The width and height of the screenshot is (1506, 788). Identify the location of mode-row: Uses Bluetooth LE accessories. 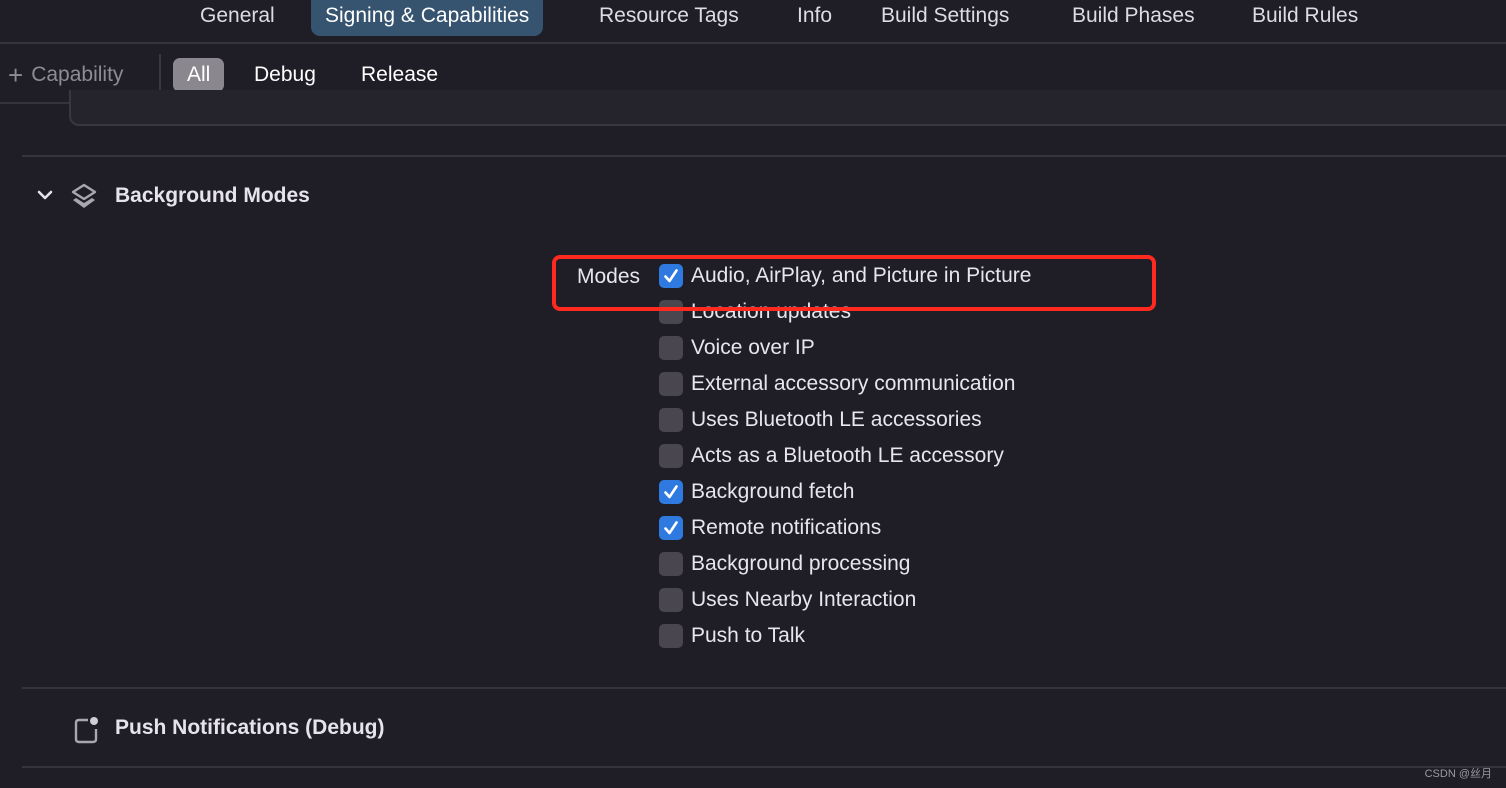
(820, 420).